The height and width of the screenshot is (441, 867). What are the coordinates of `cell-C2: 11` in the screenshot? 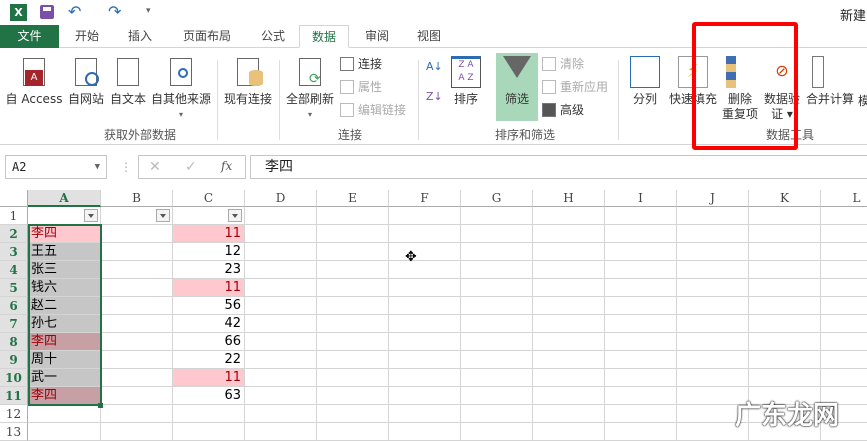 It's located at (209, 234).